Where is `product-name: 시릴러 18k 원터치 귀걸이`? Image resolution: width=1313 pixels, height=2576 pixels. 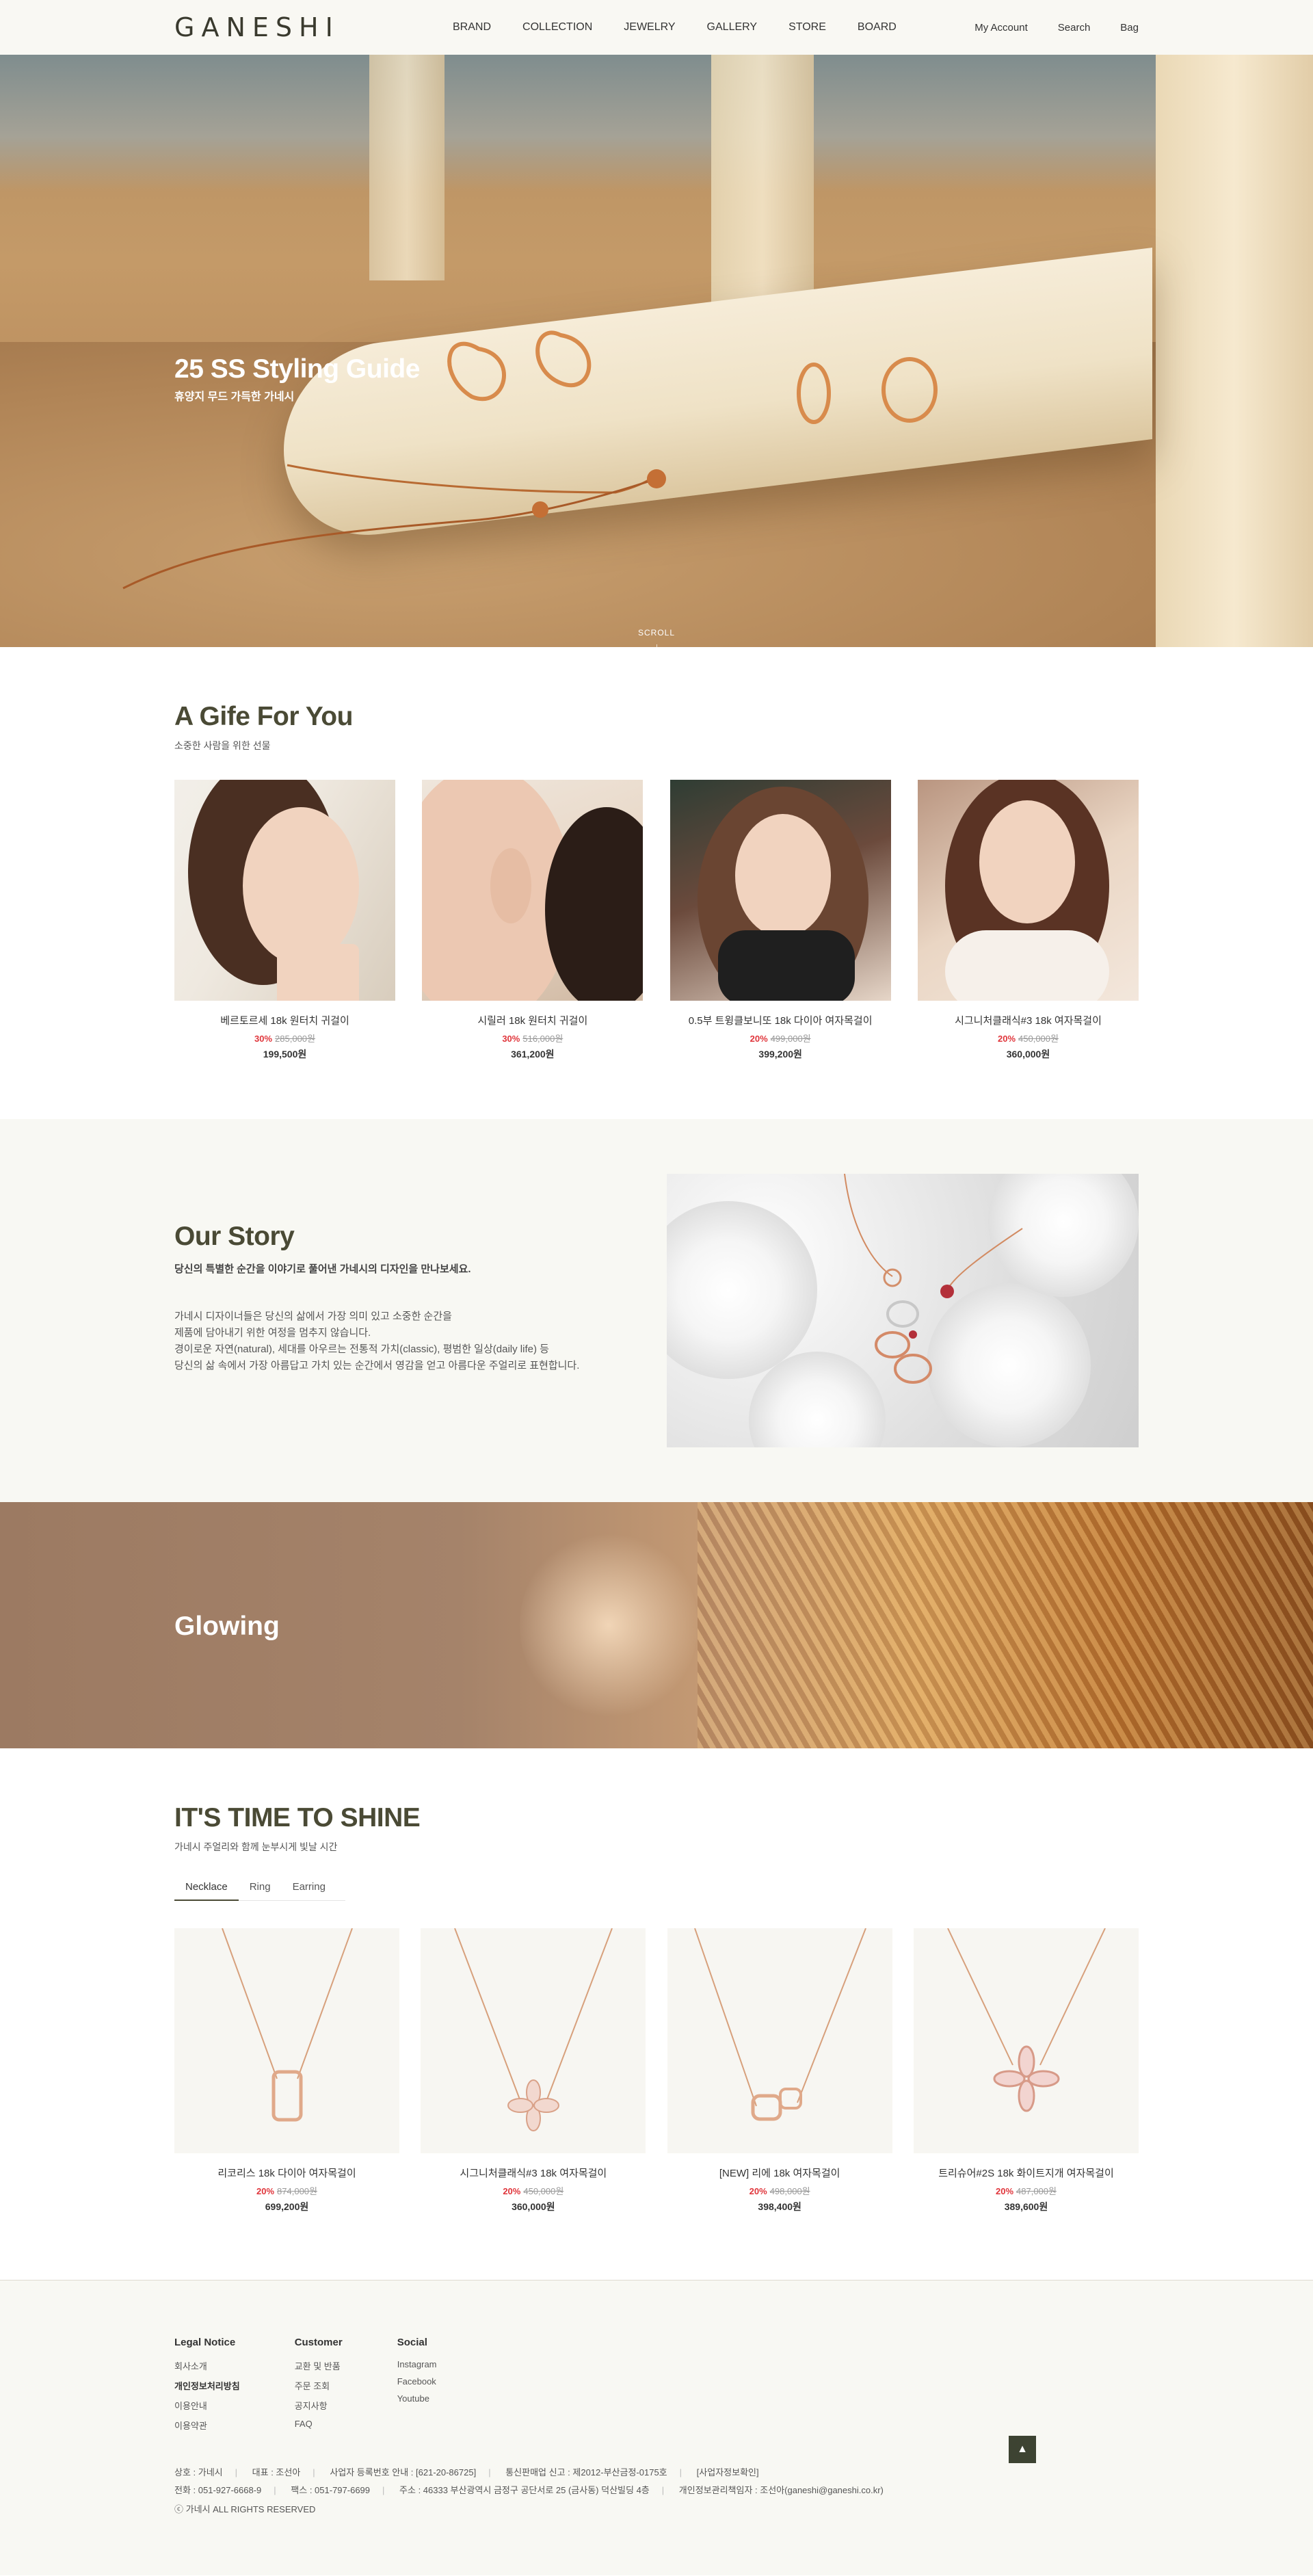 product-name: 시릴러 18k 원터치 귀걸이 is located at coordinates (532, 1020).